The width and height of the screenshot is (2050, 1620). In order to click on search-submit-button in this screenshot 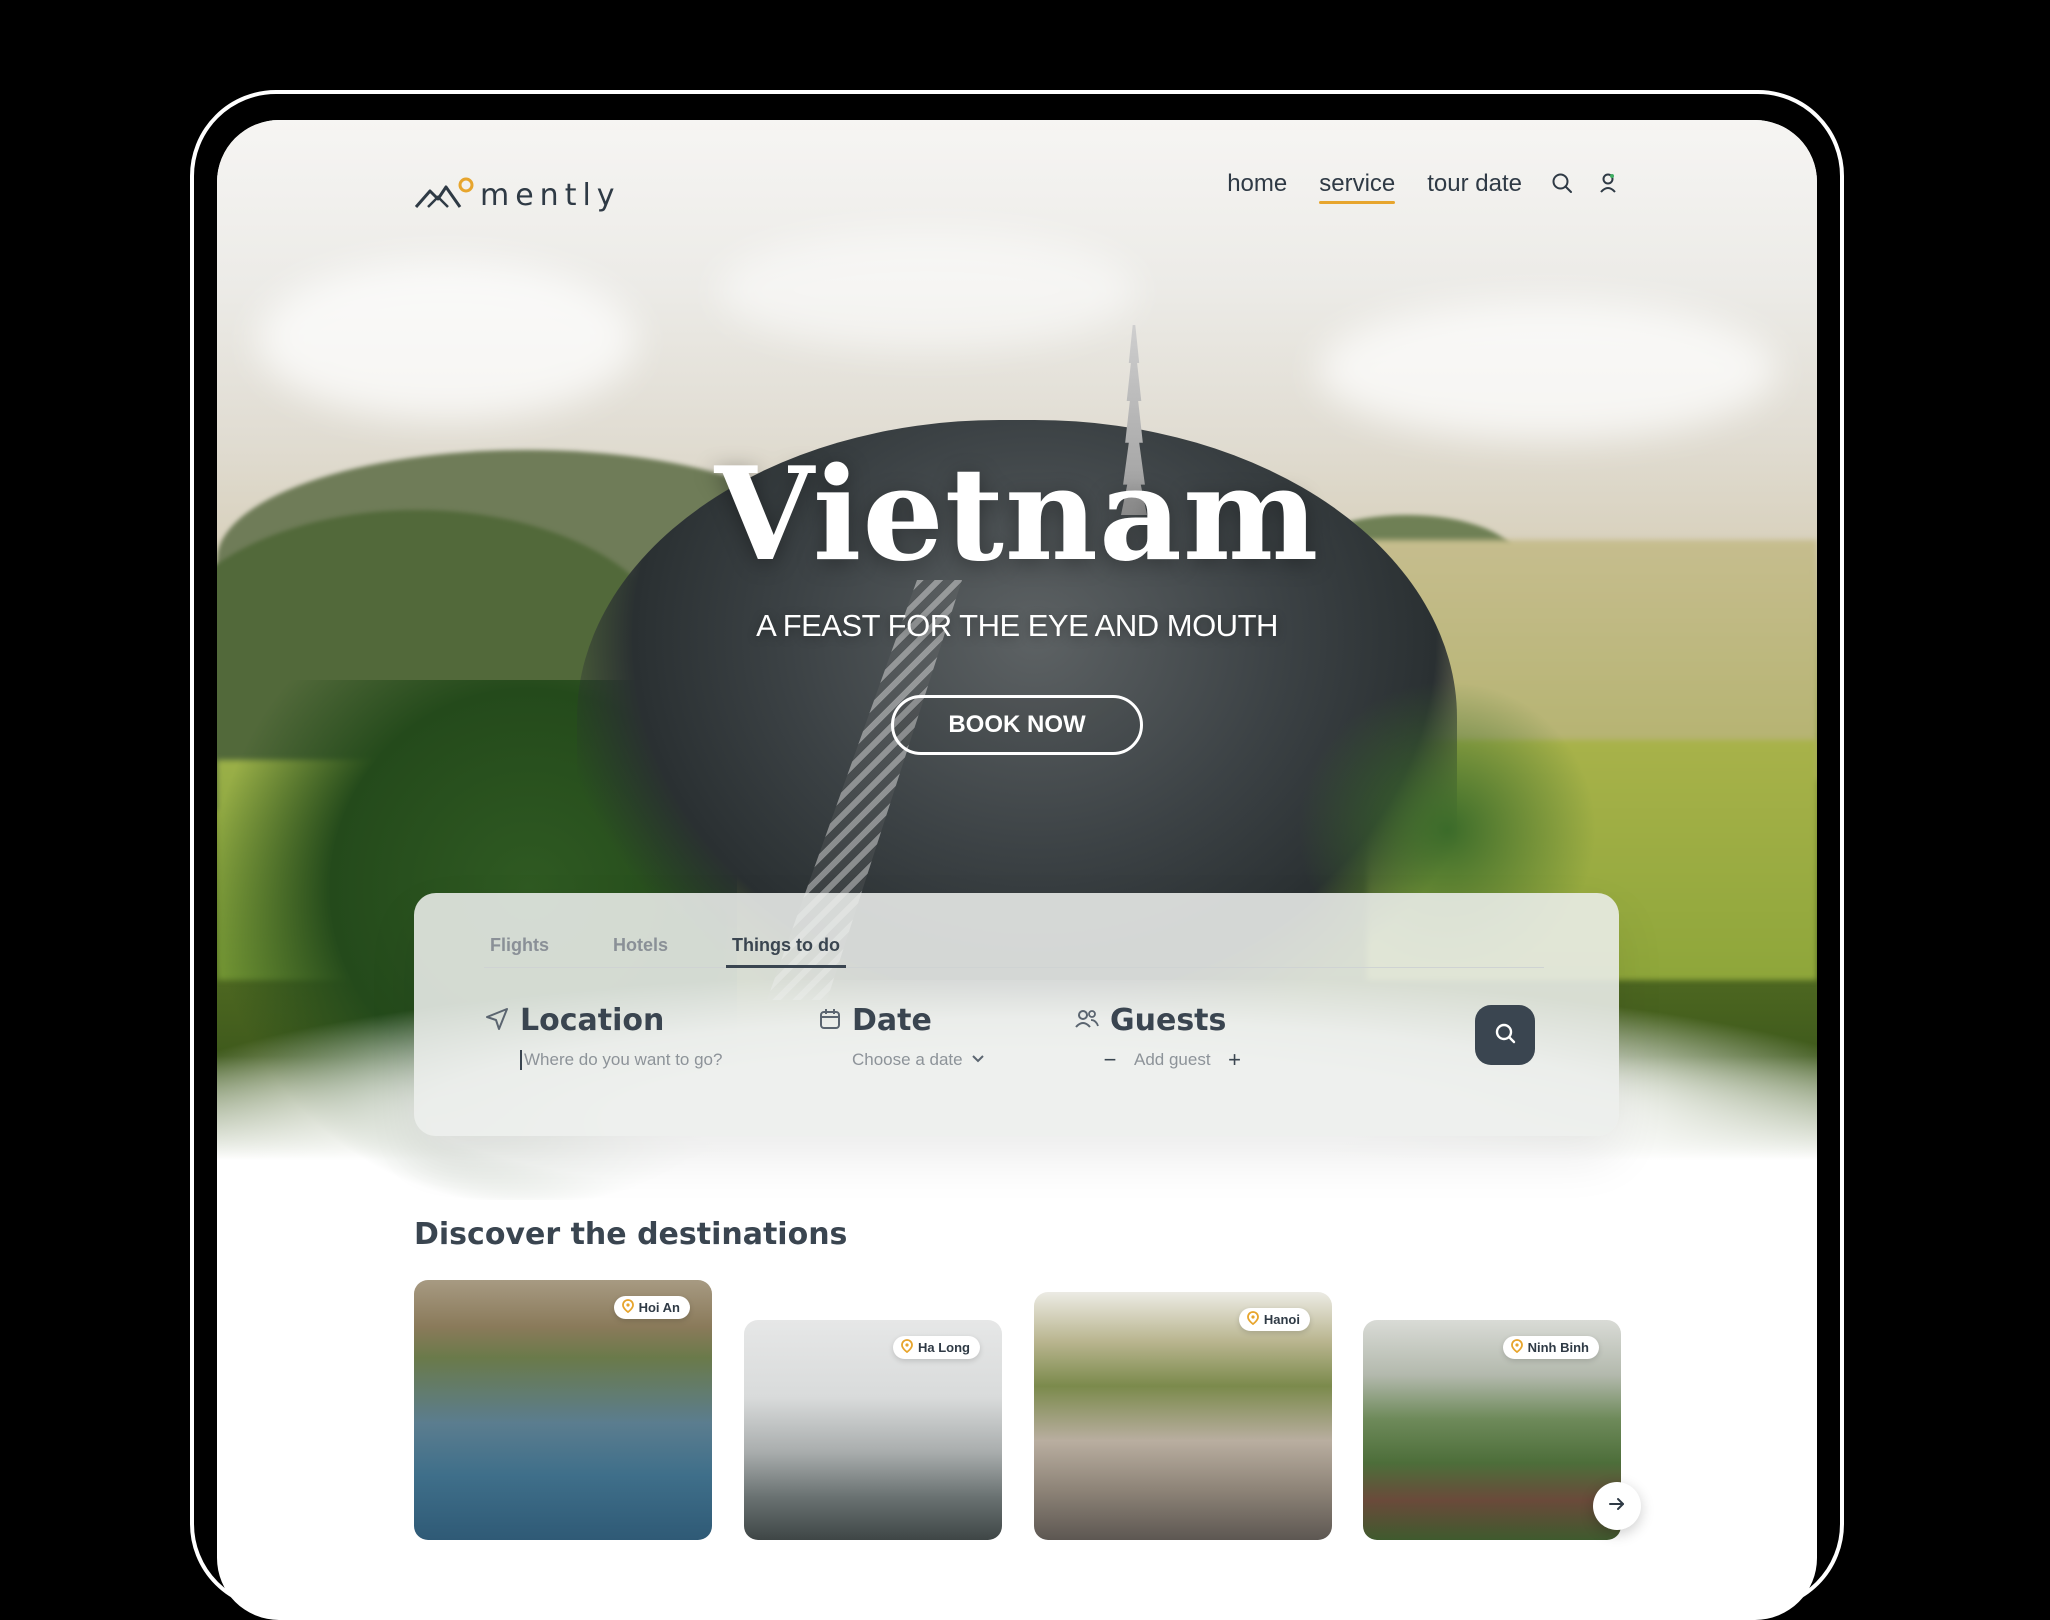, I will do `click(1505, 1035)`.